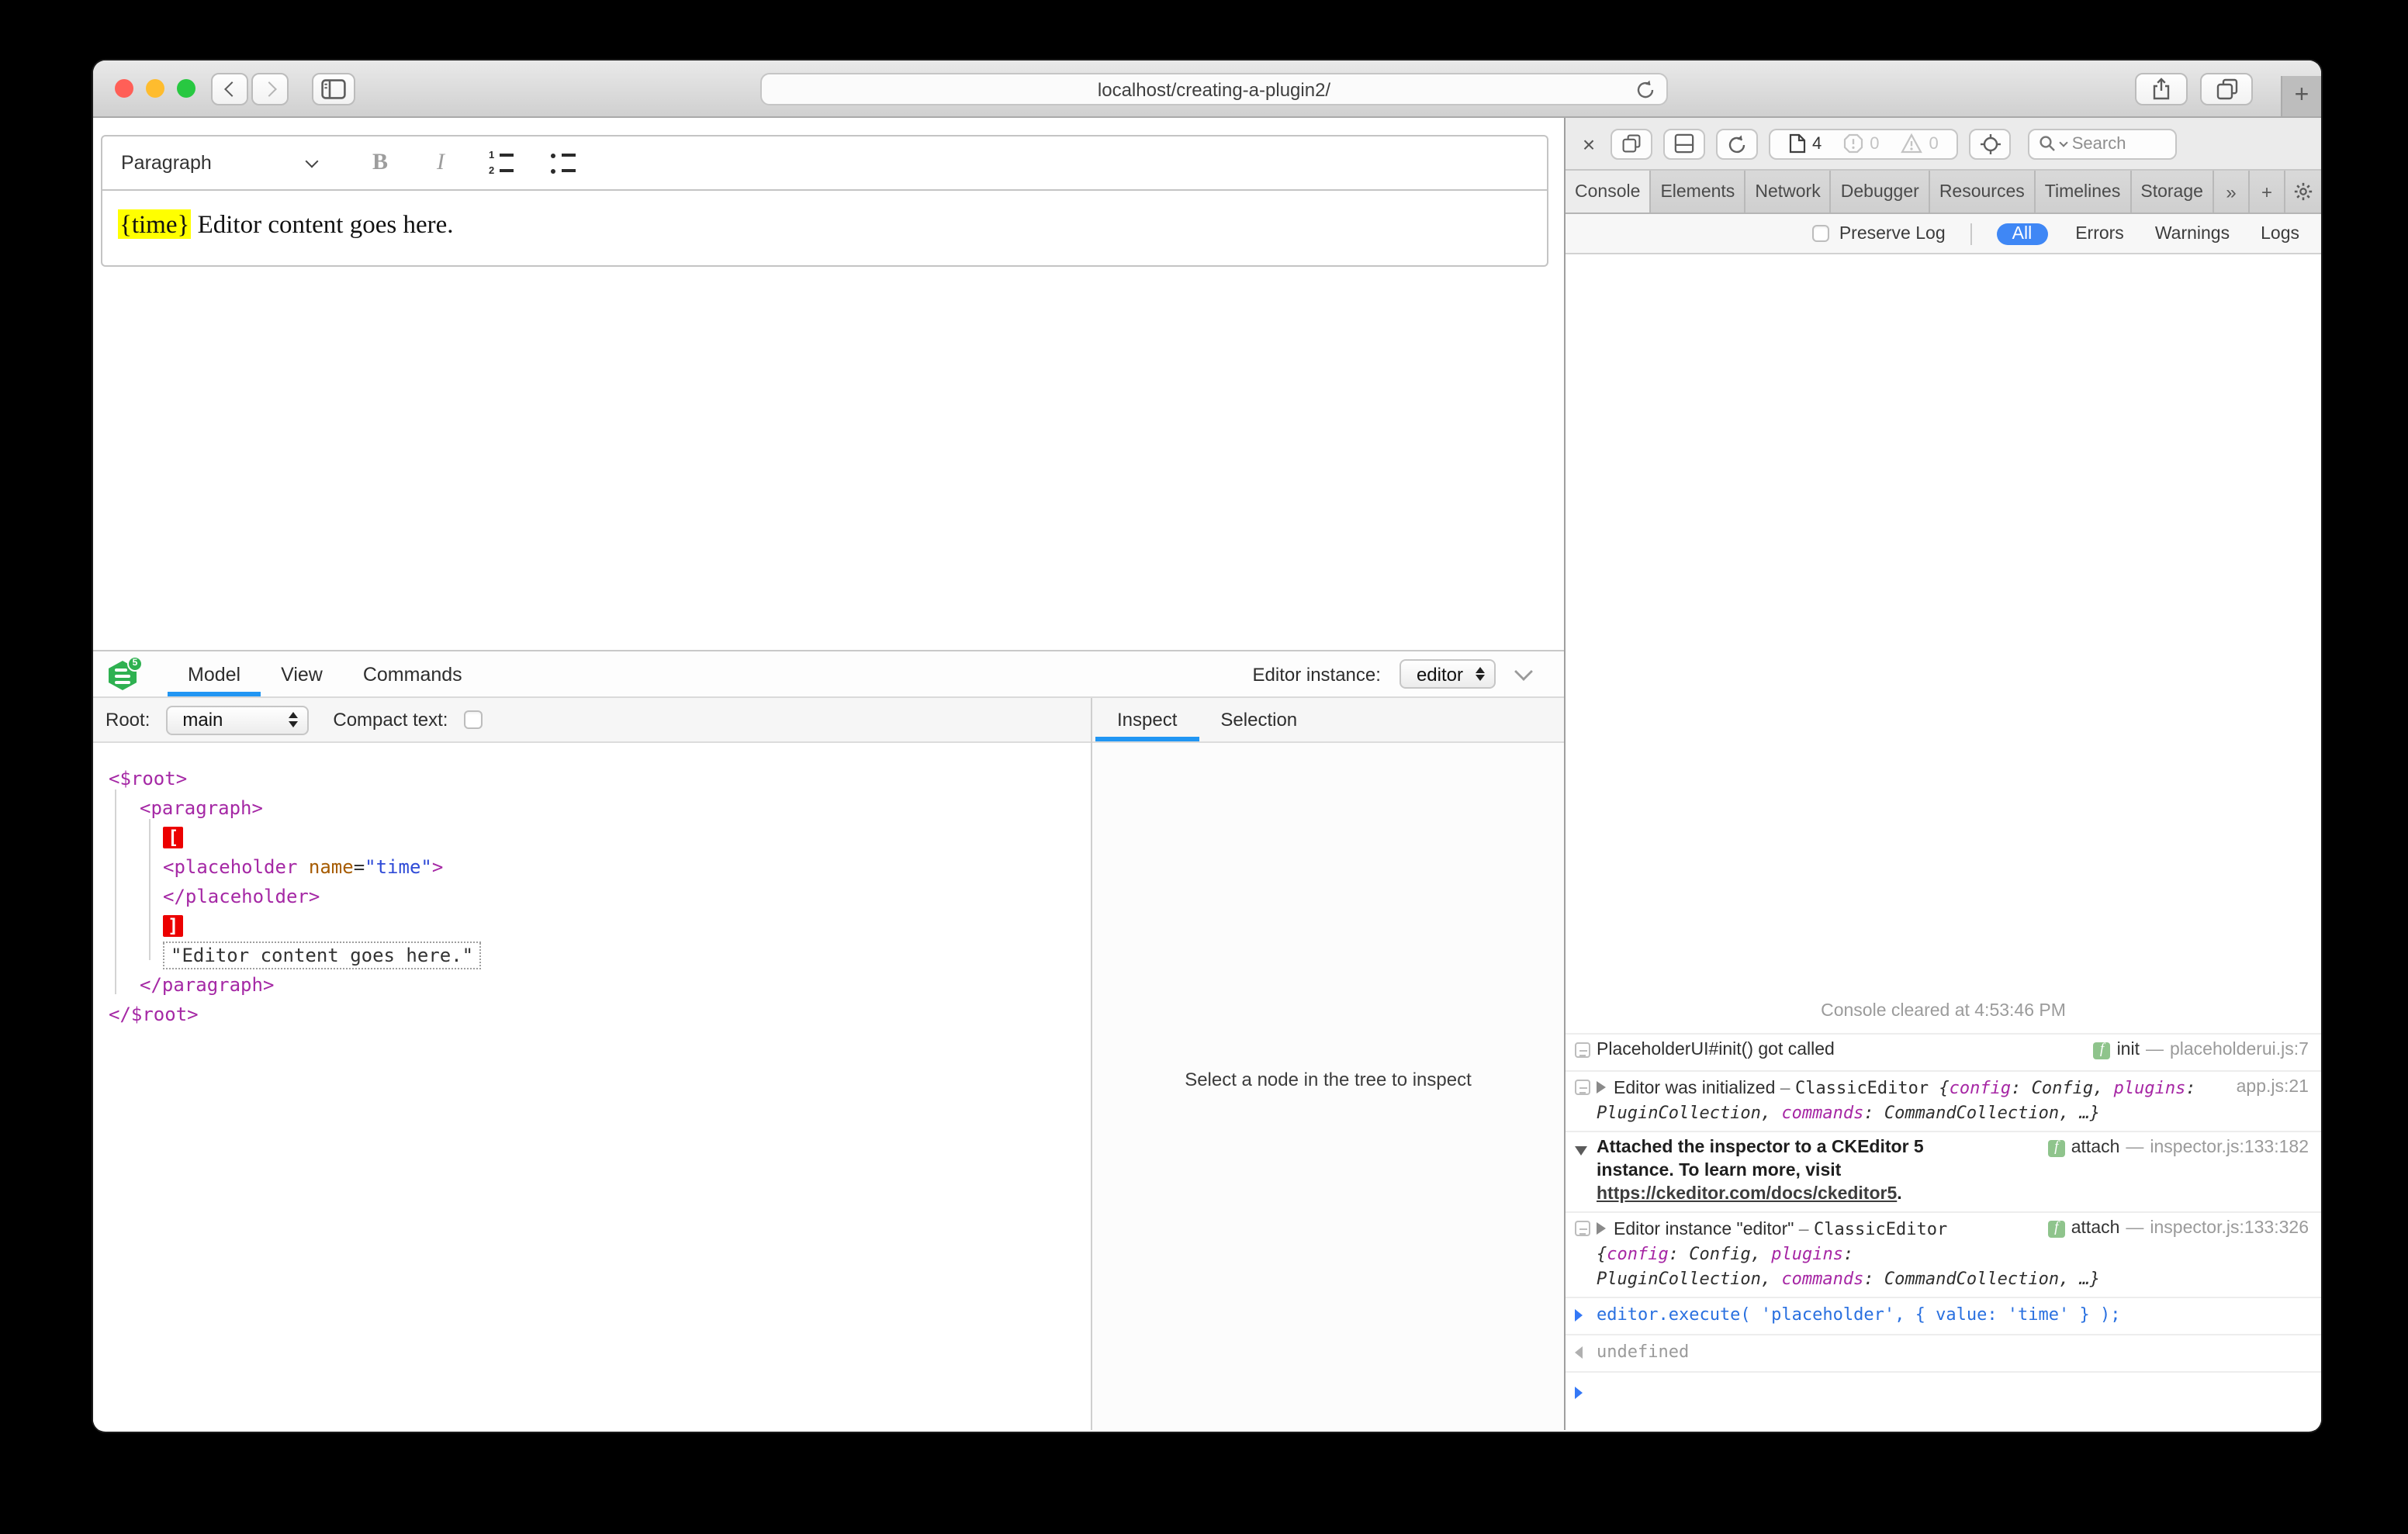 The height and width of the screenshot is (1534, 2408). I want to click on ck-pane-tab-selection: Selection, so click(1259, 719).